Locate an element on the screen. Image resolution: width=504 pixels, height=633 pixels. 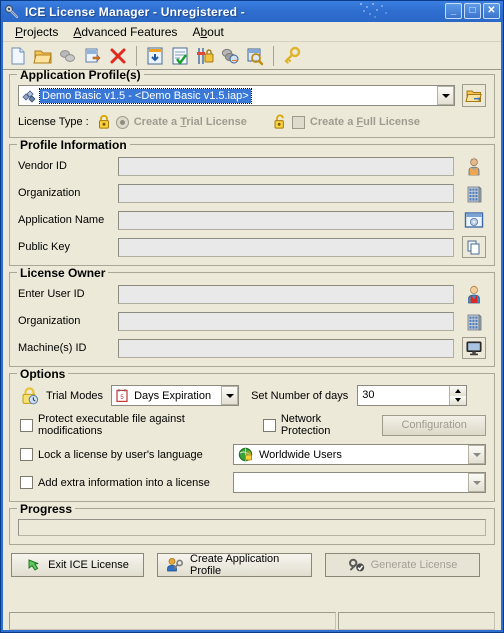
set-number-of-days-stepper: 30 is located at coordinates (412, 395).